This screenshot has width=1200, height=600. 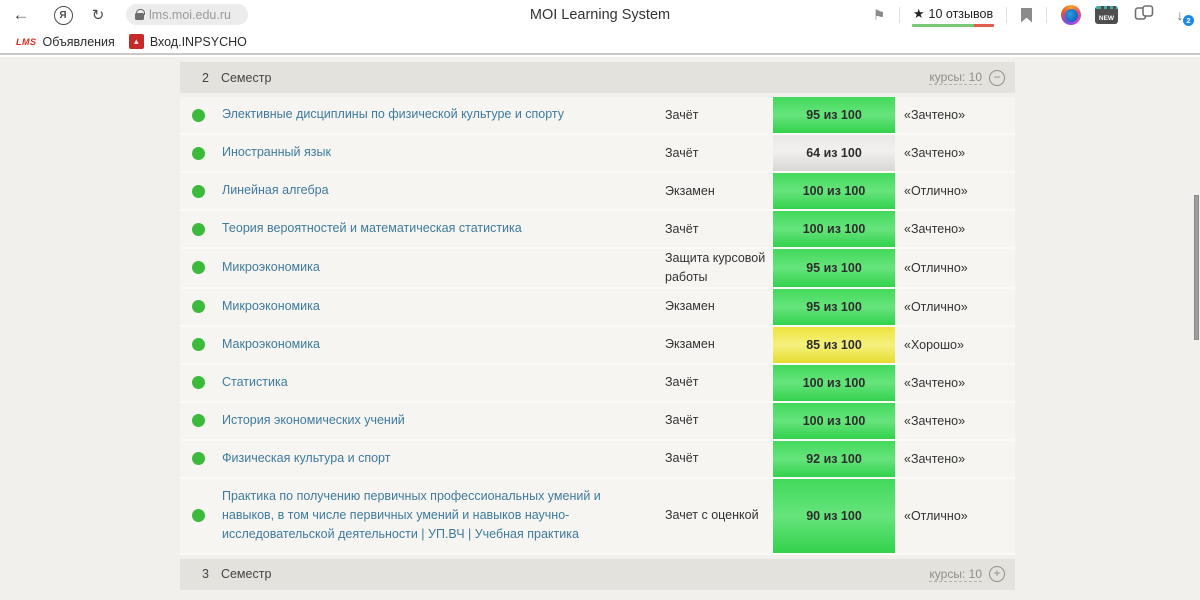 What do you see at coordinates (313, 420) in the screenshot?
I see `course-link: История экономических учений` at bounding box center [313, 420].